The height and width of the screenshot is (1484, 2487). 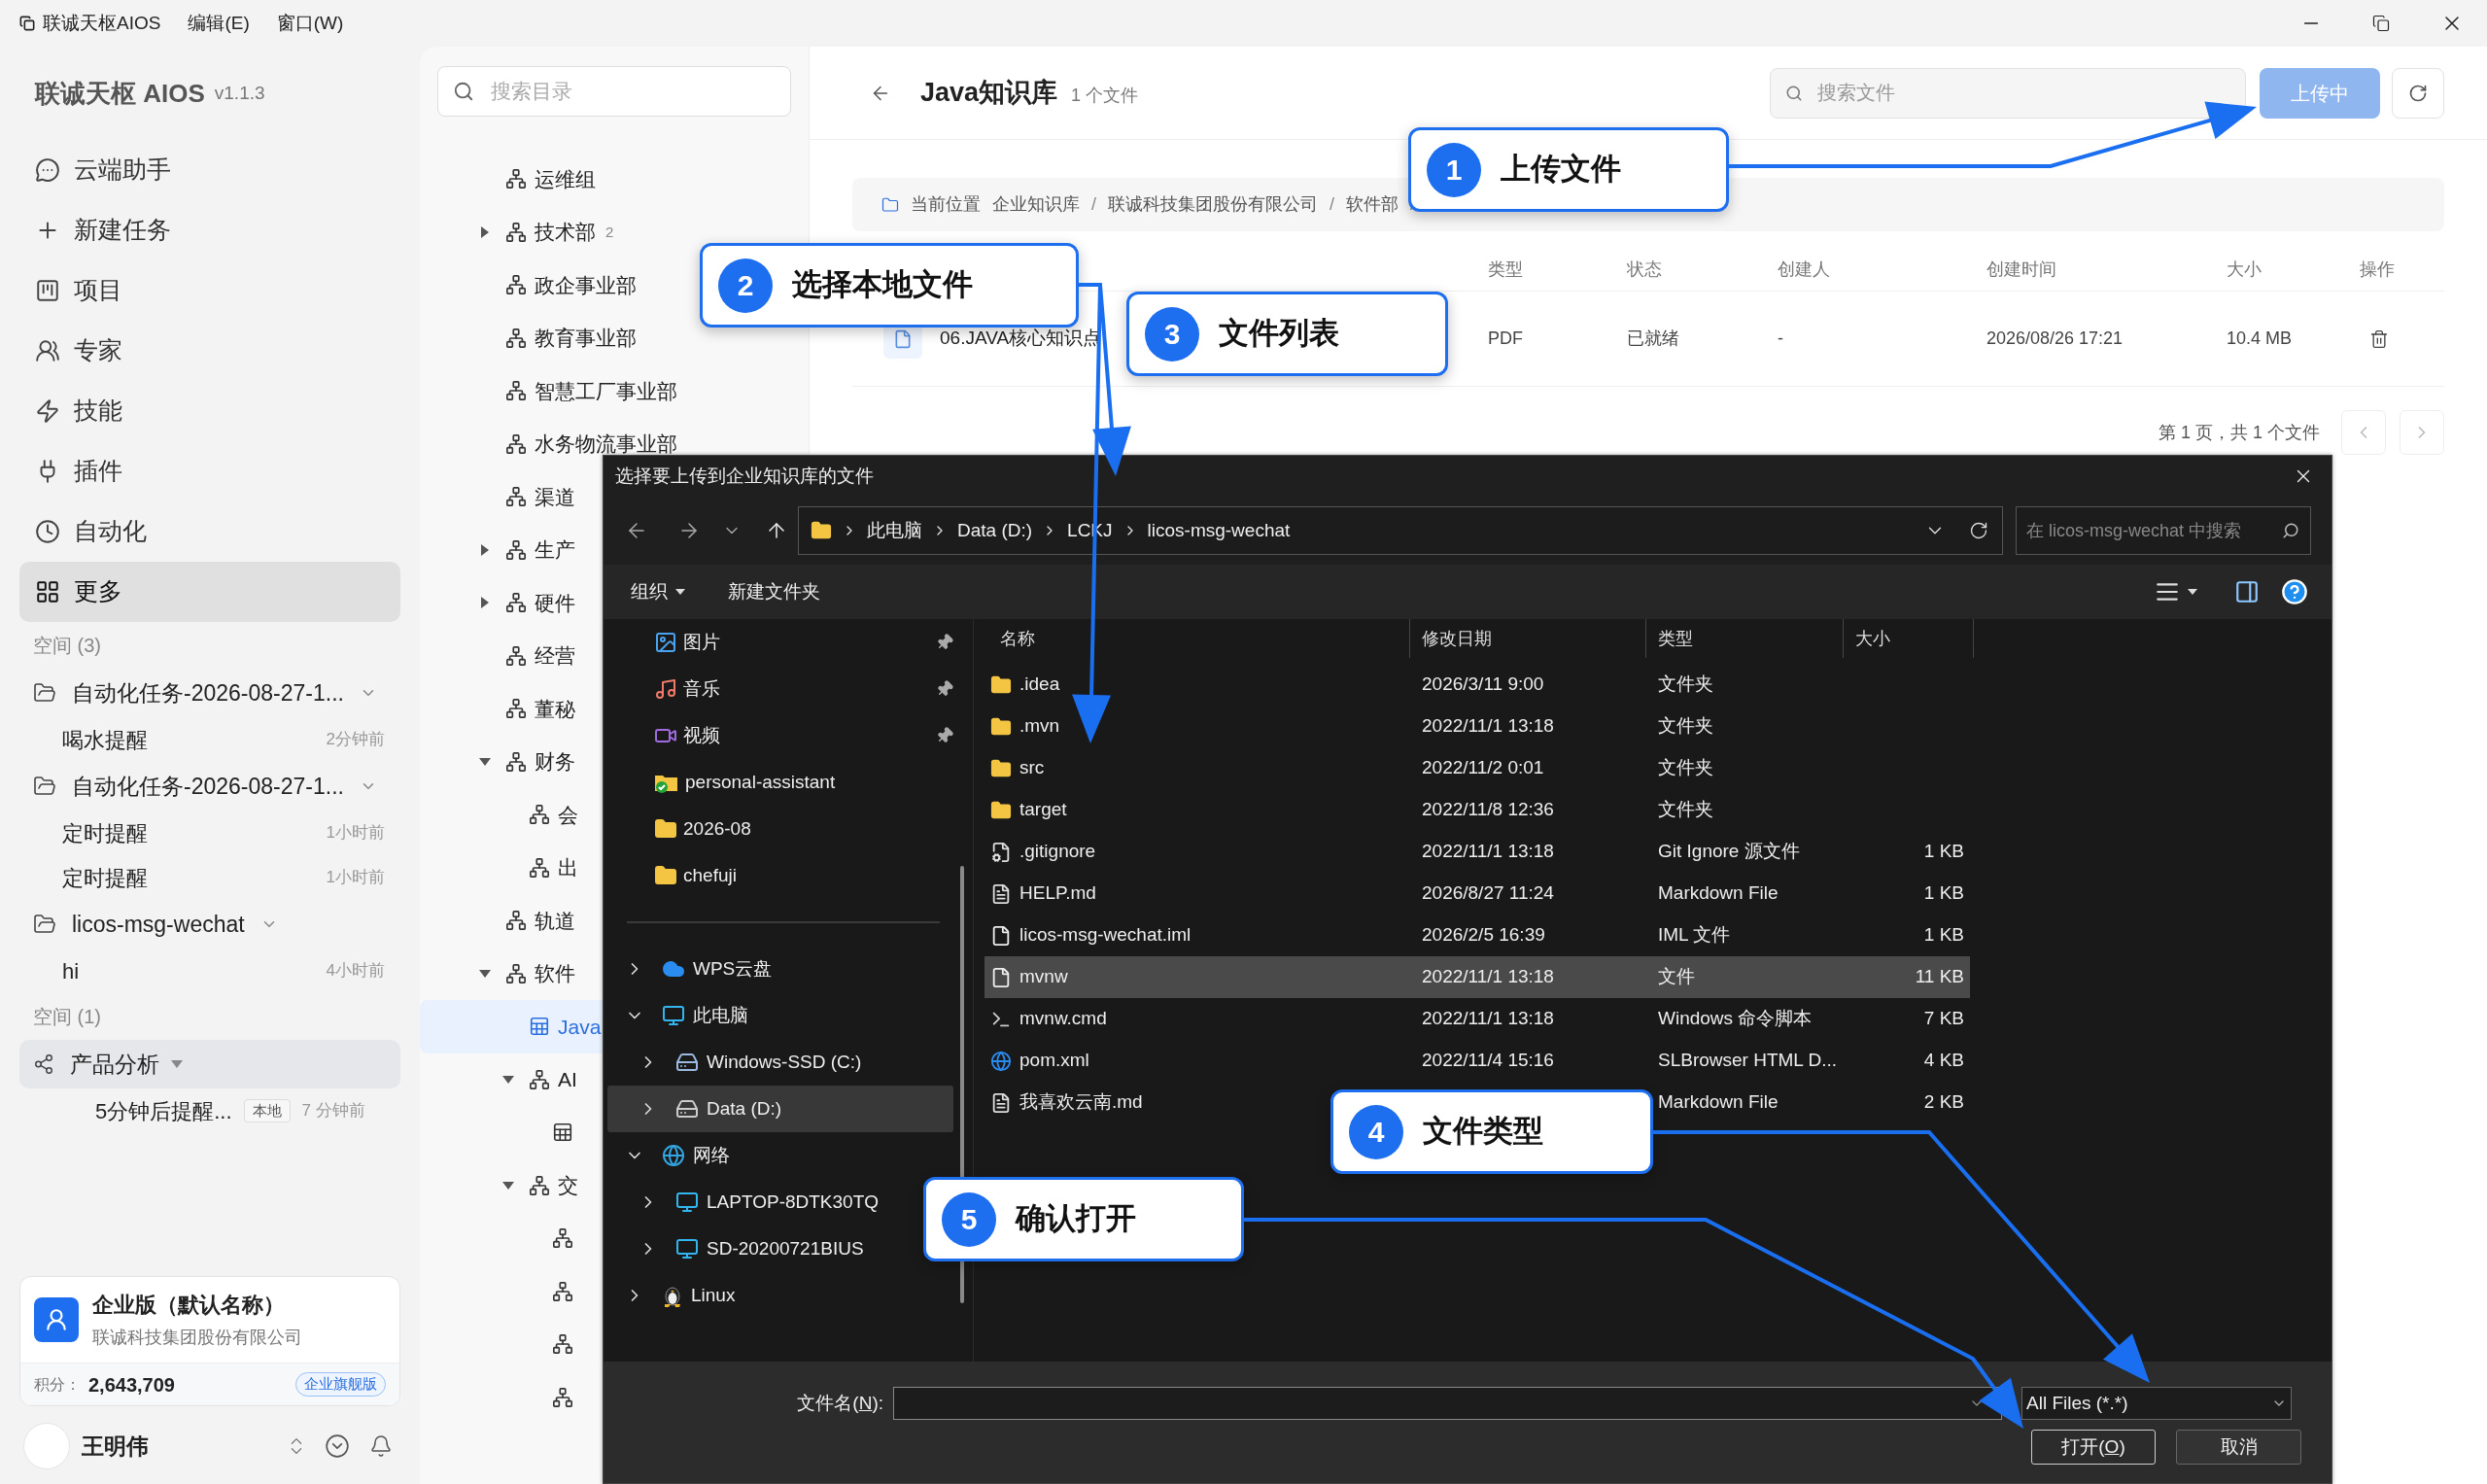 I want to click on breadcrumb-label: 当前位置, so click(x=946, y=204).